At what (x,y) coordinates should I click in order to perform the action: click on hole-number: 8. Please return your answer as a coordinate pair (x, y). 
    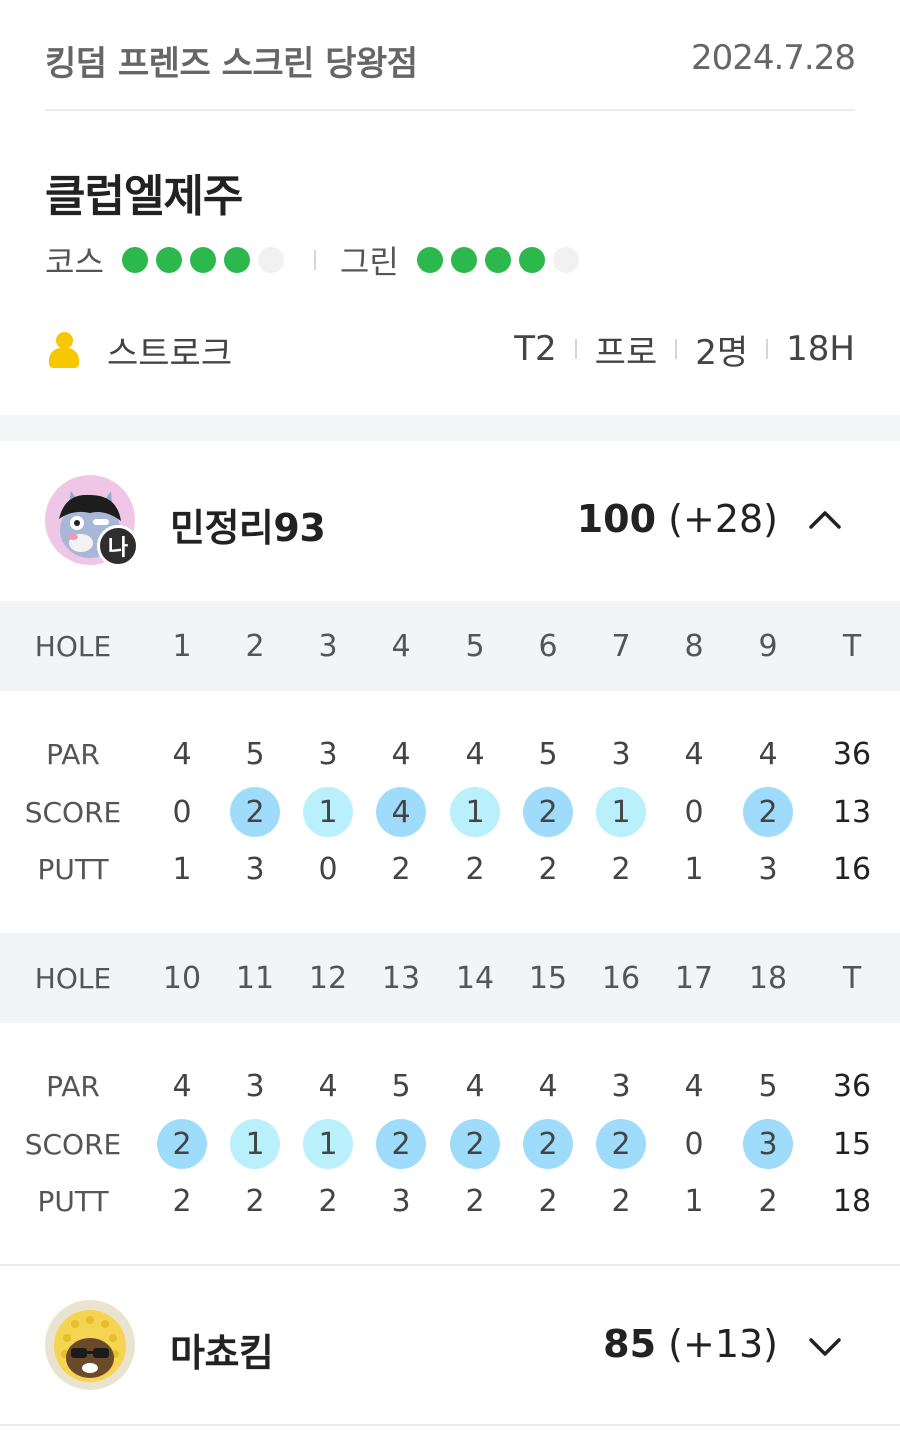
    Looking at the image, I should click on (694, 646).